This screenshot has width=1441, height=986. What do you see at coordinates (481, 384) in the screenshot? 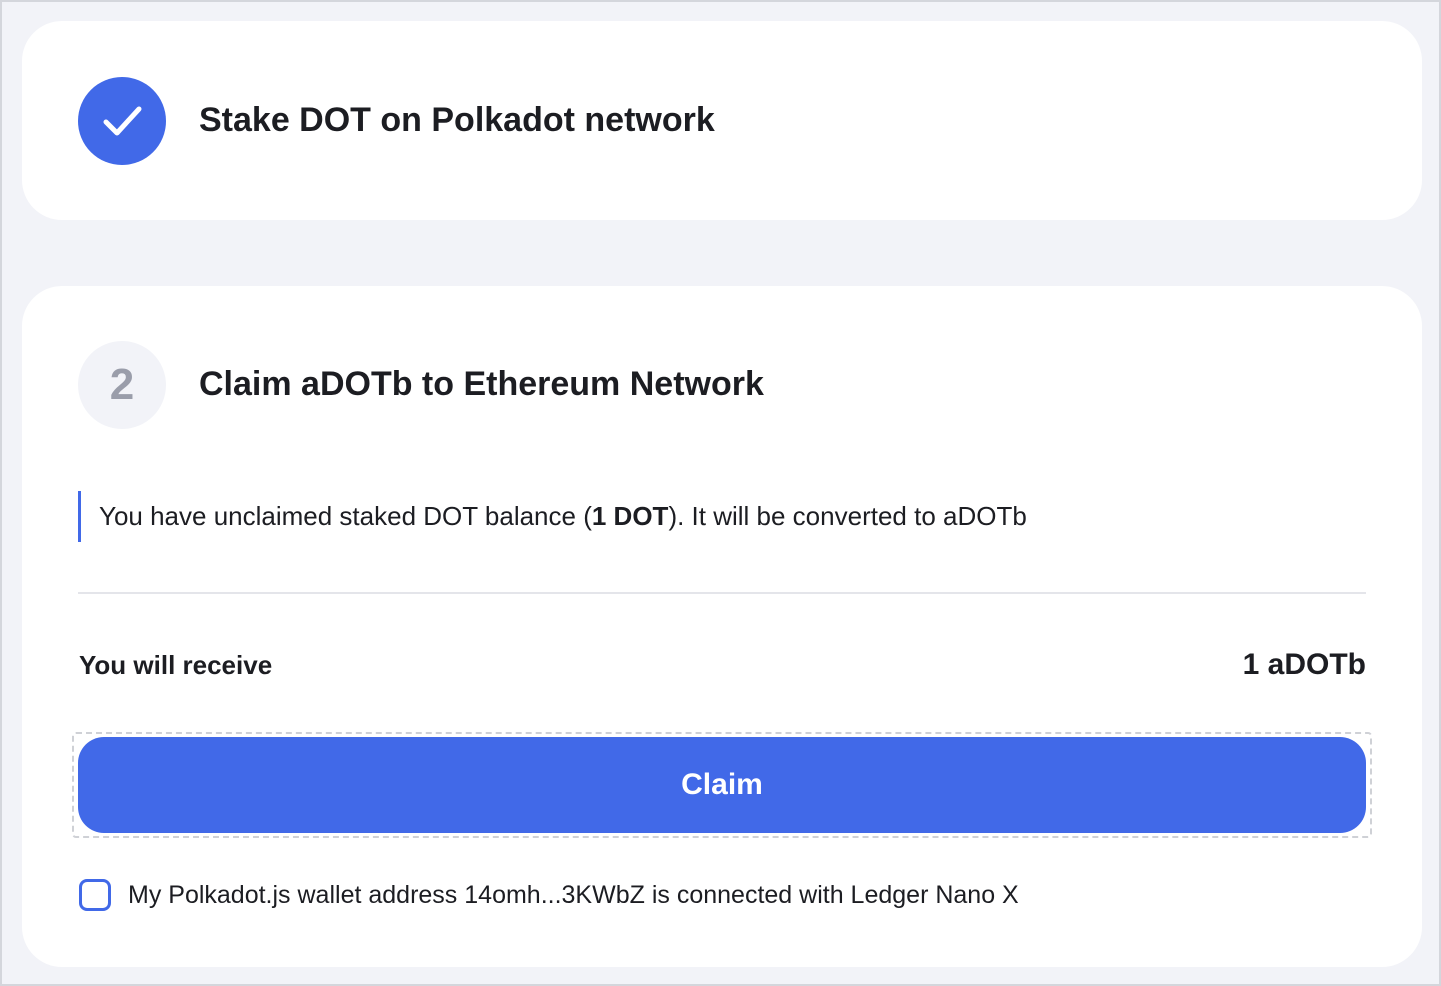
I see `step-2-title: Claim aDOTb to Ethereum Network` at bounding box center [481, 384].